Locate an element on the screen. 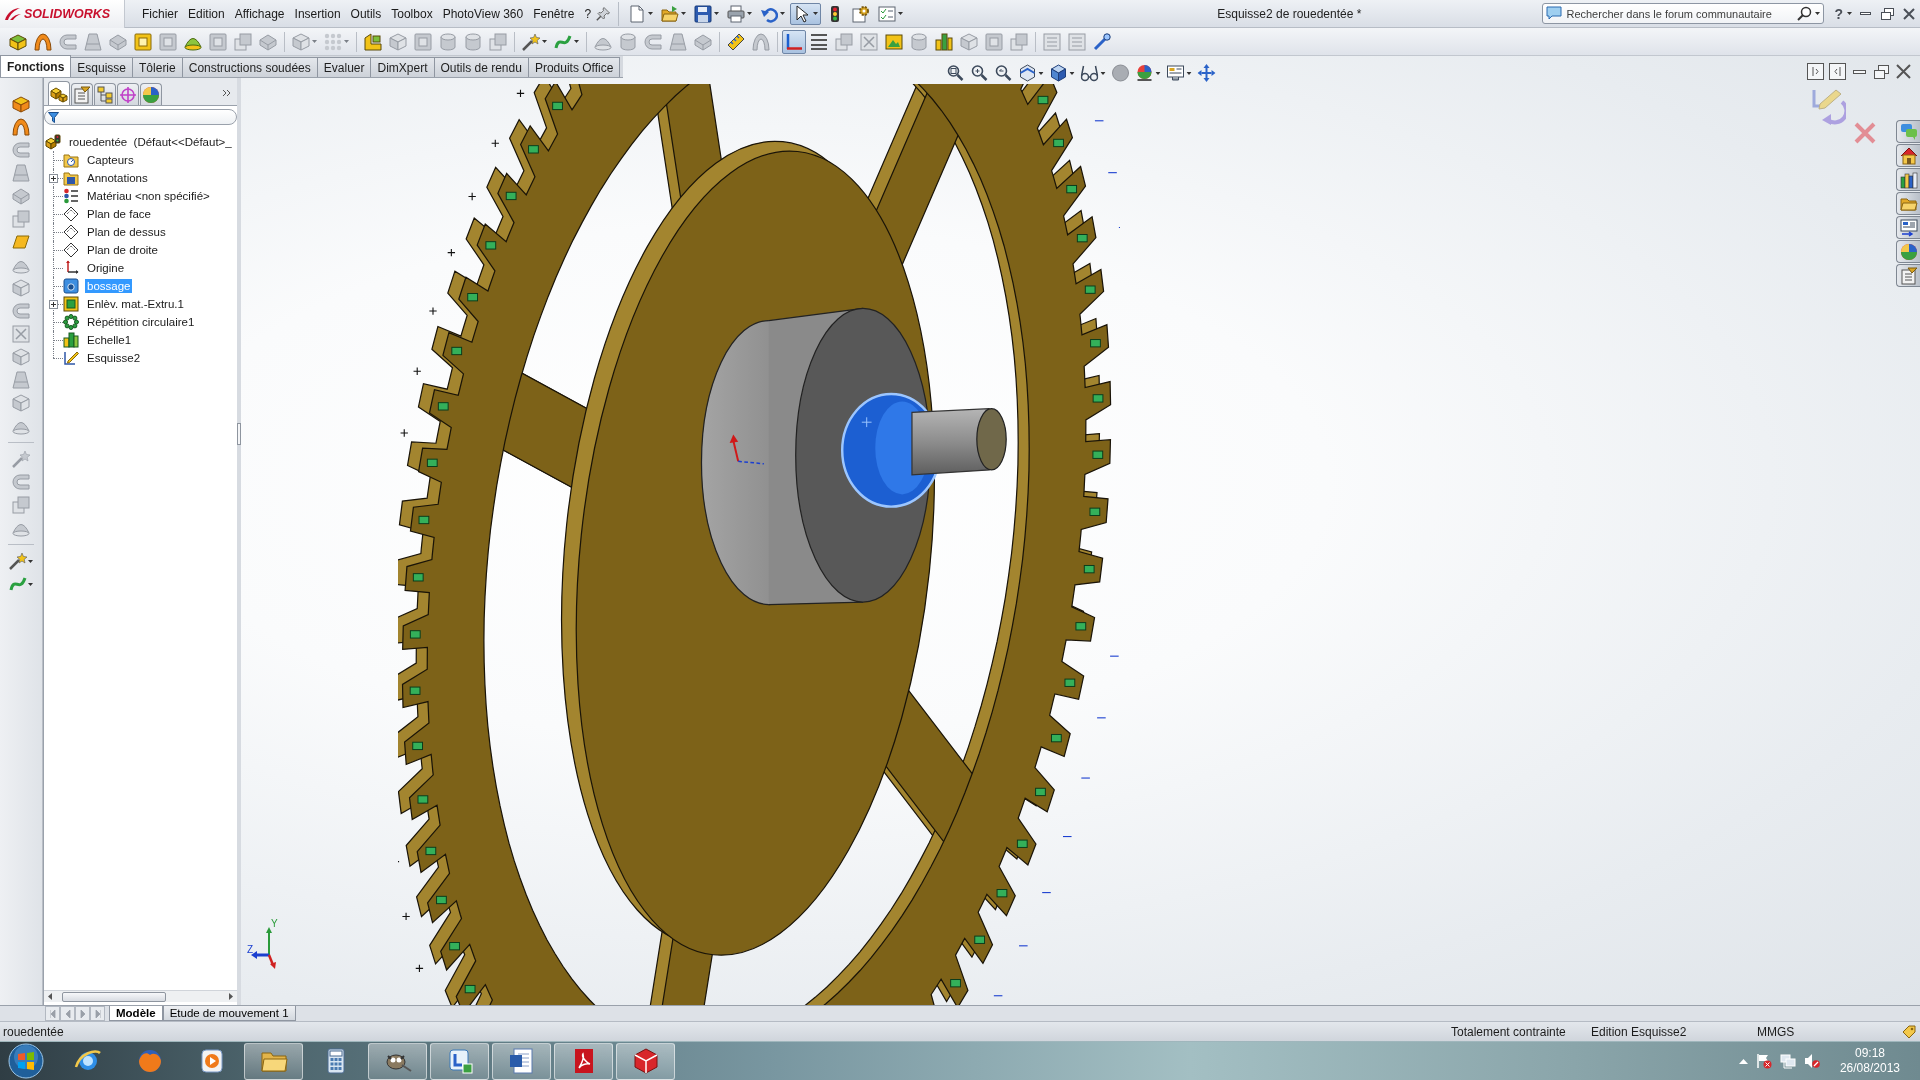 The height and width of the screenshot is (1080, 1920). home-icon is located at coordinates (1908, 155).